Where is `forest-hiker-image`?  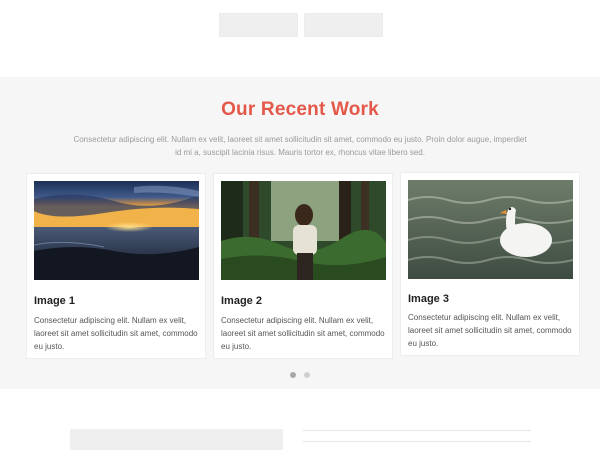
forest-hiker-image is located at coordinates (303, 230).